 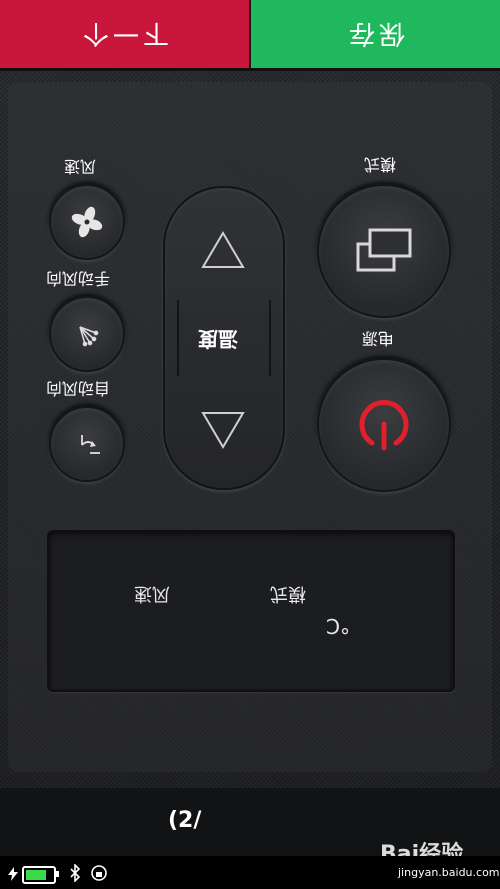 I want to click on mode-label: 模式, so click(x=380, y=164).